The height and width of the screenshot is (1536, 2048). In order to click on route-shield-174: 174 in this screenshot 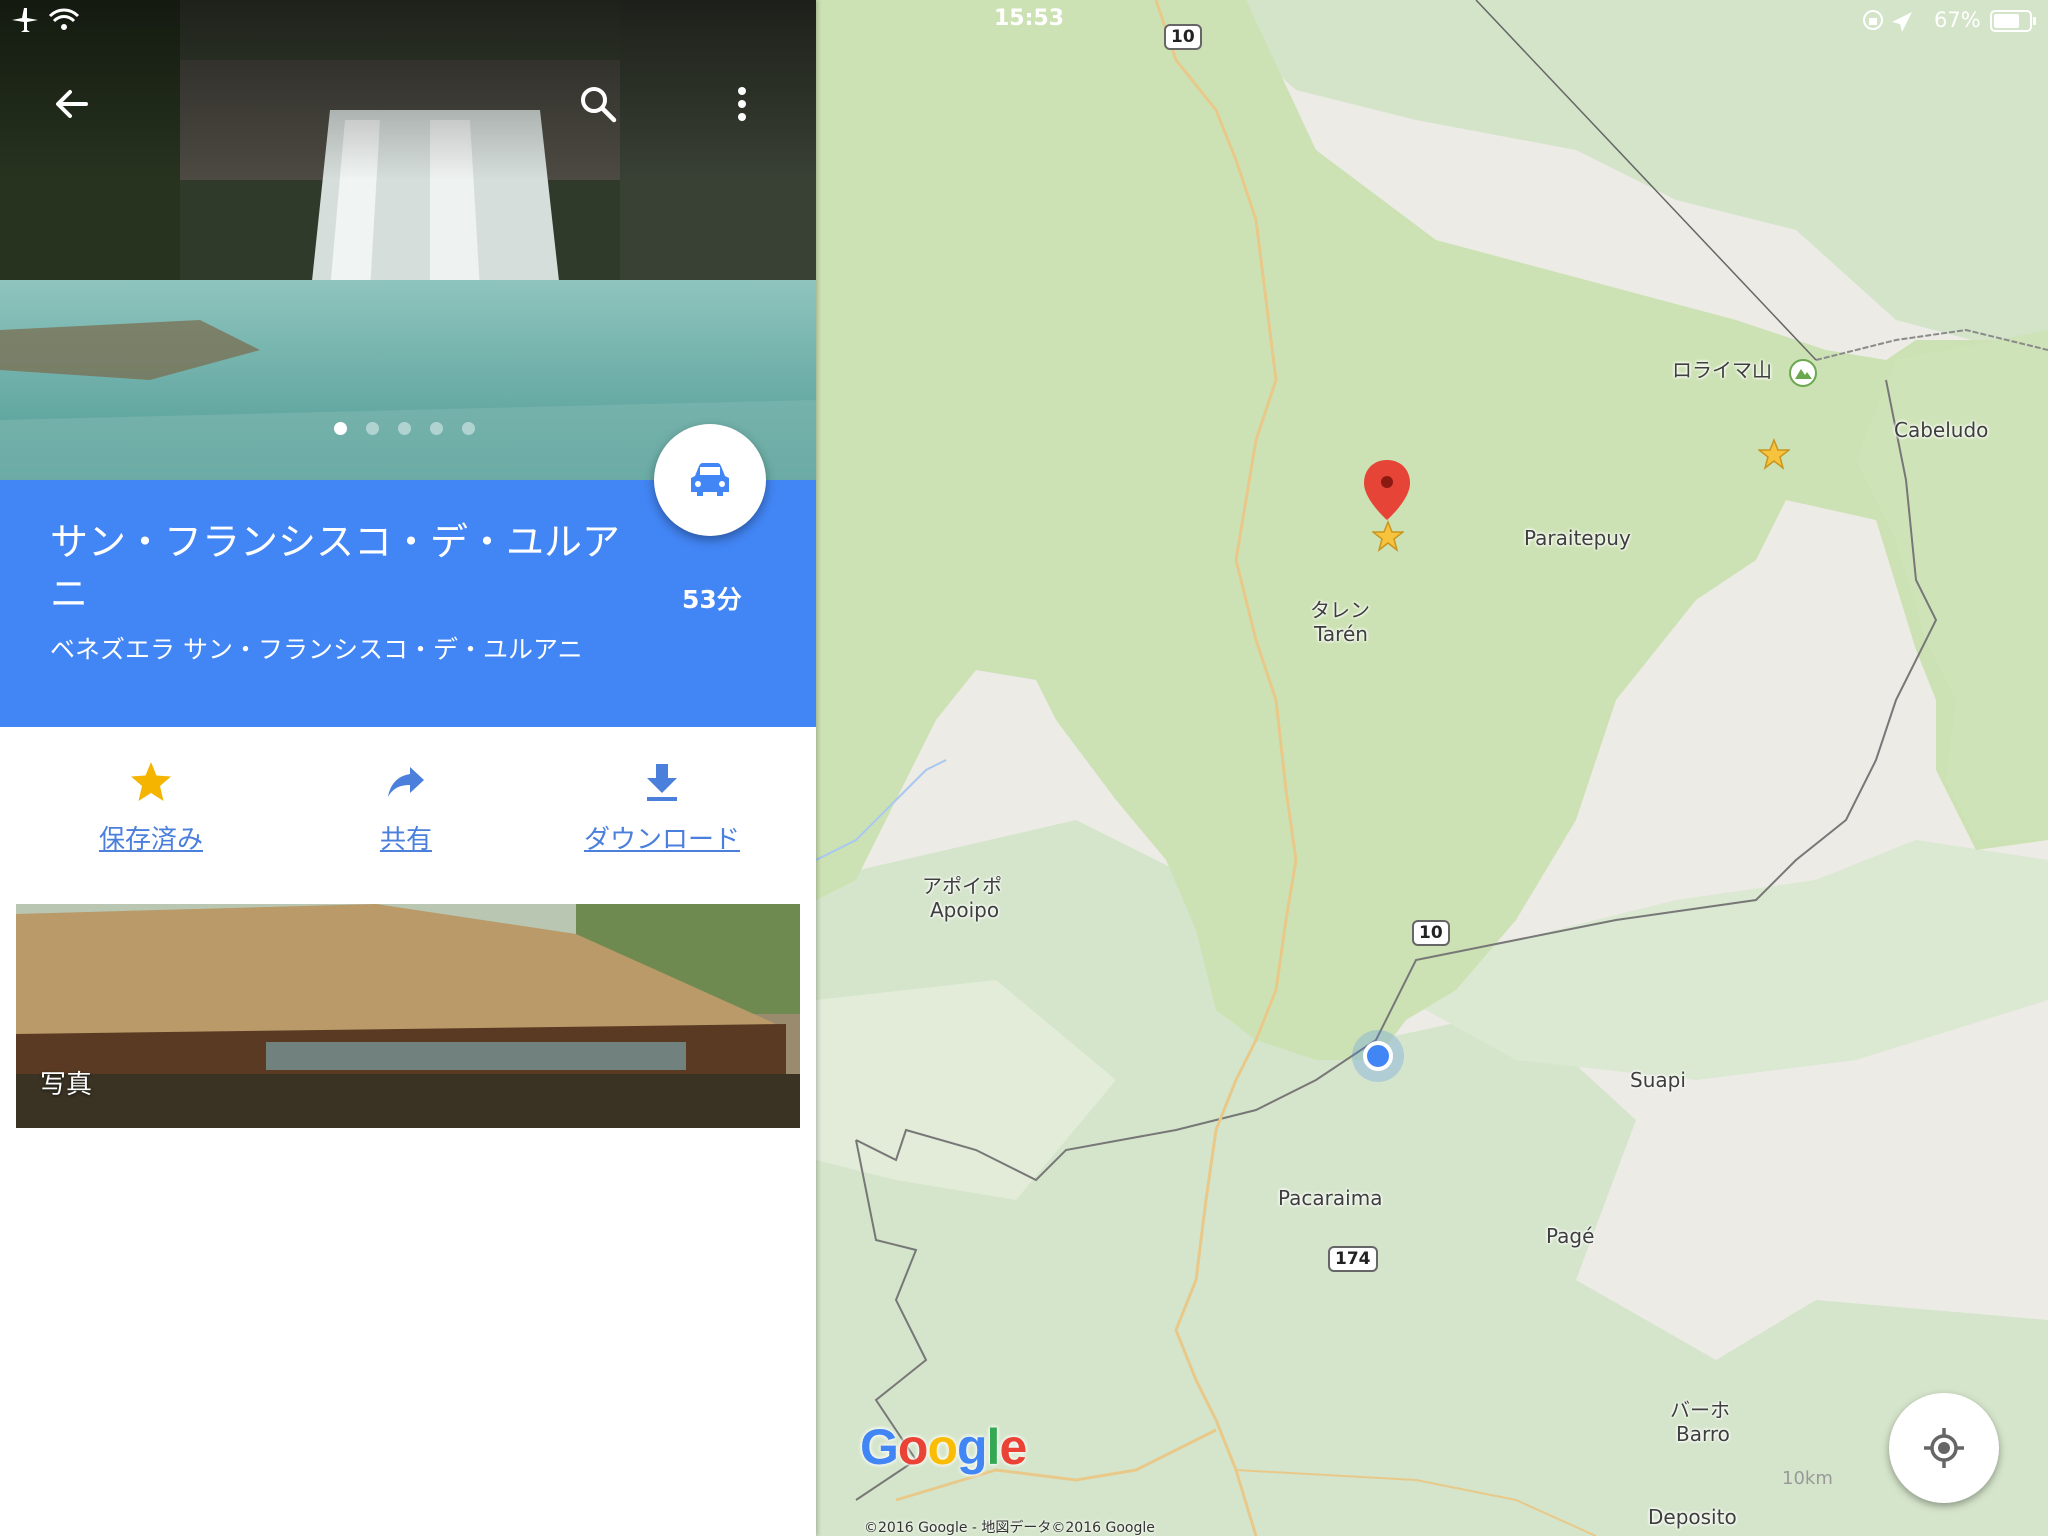, I will do `click(1353, 1259)`.